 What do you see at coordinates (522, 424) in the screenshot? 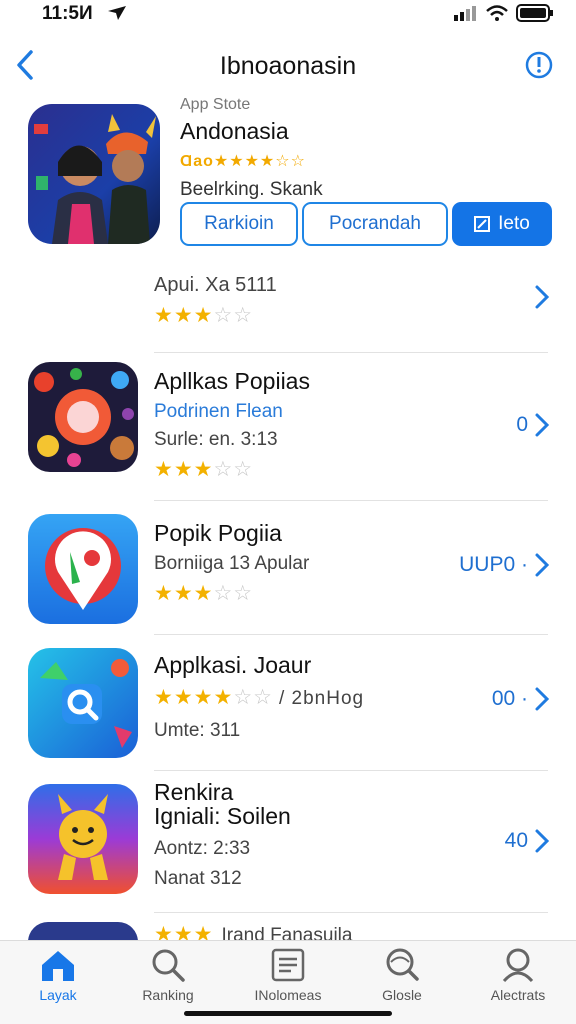
I see `row-action-label: 0` at bounding box center [522, 424].